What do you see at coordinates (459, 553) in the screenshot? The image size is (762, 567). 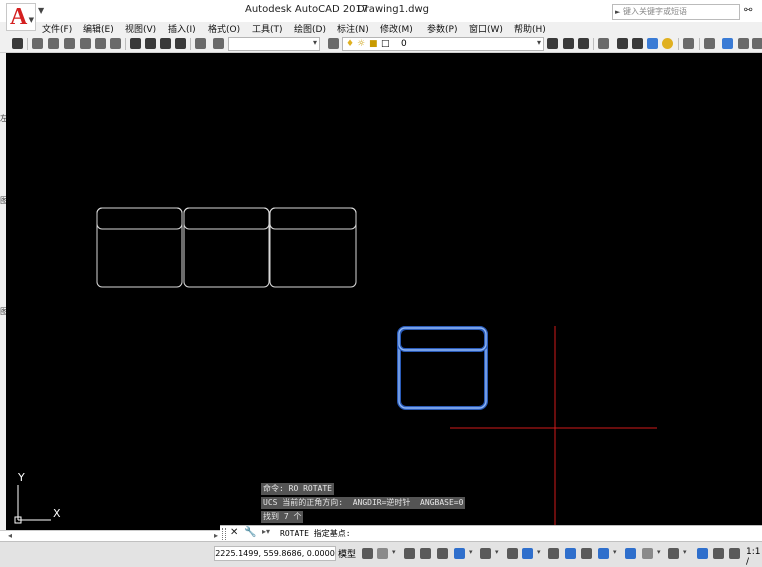 I see `isodraft-icon` at bounding box center [459, 553].